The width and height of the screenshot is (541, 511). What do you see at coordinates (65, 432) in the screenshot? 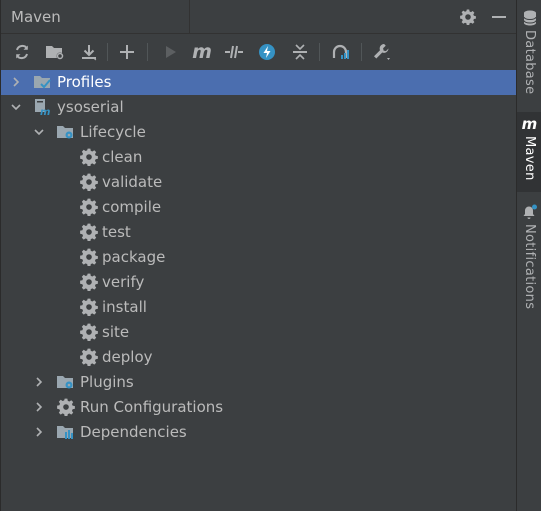
I see `dependencies-folder-icon` at bounding box center [65, 432].